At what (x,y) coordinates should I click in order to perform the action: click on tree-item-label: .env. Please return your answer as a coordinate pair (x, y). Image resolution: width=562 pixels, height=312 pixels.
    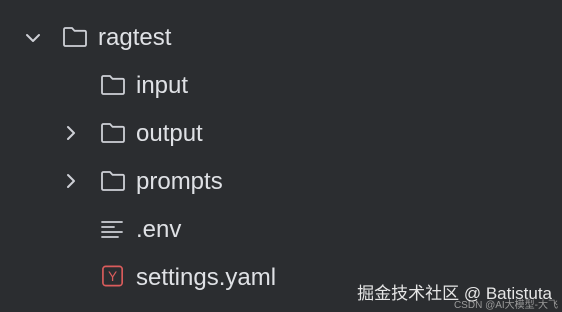
    Looking at the image, I should click on (159, 229).